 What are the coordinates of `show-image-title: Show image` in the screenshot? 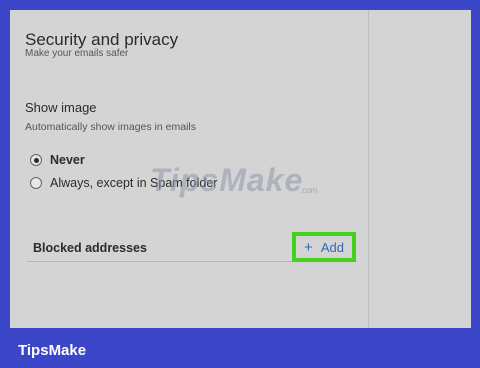 It's located at (61, 107).